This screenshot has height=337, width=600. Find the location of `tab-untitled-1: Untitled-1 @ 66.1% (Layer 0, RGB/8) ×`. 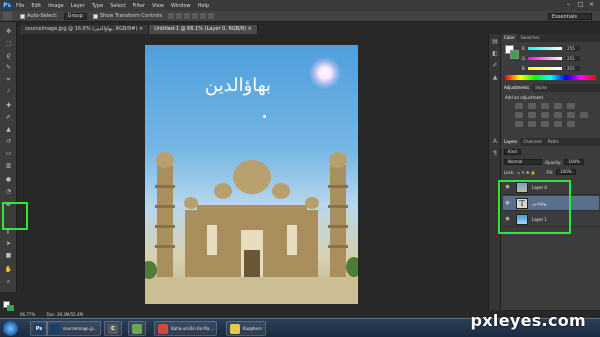

tab-untitled-1: Untitled-1 @ 66.1% (Layer 0, RGB/8) × is located at coordinates (203, 29).